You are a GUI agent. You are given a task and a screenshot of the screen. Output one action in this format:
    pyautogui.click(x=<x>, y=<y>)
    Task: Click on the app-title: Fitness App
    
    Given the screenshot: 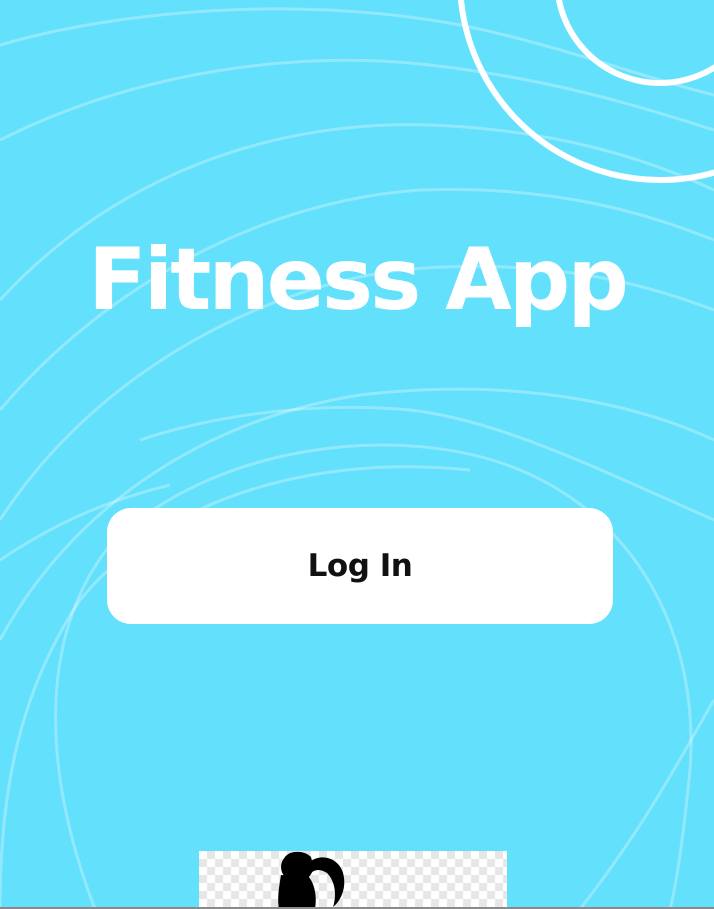 What is the action you would take?
    pyautogui.click(x=358, y=280)
    